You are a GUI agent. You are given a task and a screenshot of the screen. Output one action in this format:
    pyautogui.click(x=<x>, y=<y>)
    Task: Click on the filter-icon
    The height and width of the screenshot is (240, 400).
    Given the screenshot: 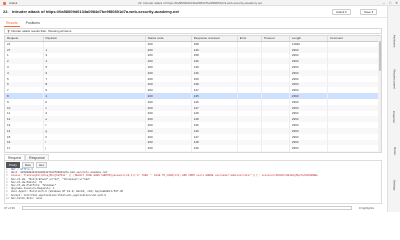 What is the action you would take?
    pyautogui.click(x=8, y=31)
    